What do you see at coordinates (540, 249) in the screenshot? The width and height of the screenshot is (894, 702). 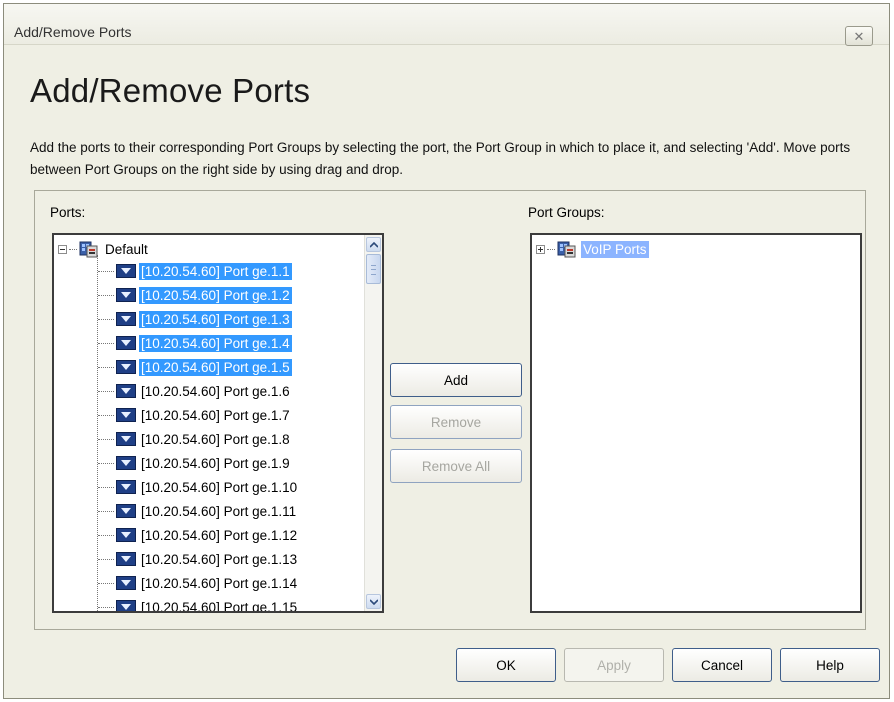 I see `expand-icon` at bounding box center [540, 249].